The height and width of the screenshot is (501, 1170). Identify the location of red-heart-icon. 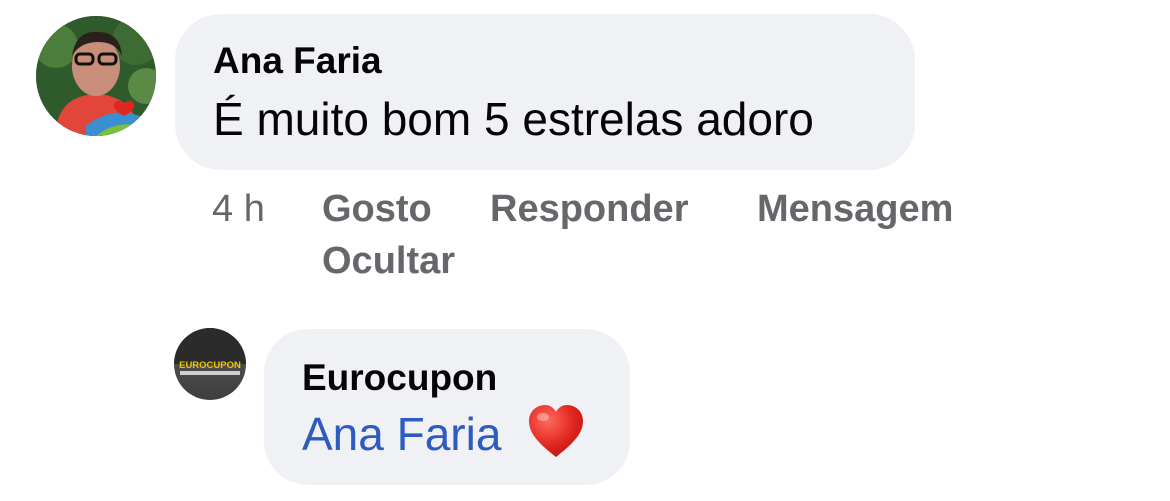
(556, 433).